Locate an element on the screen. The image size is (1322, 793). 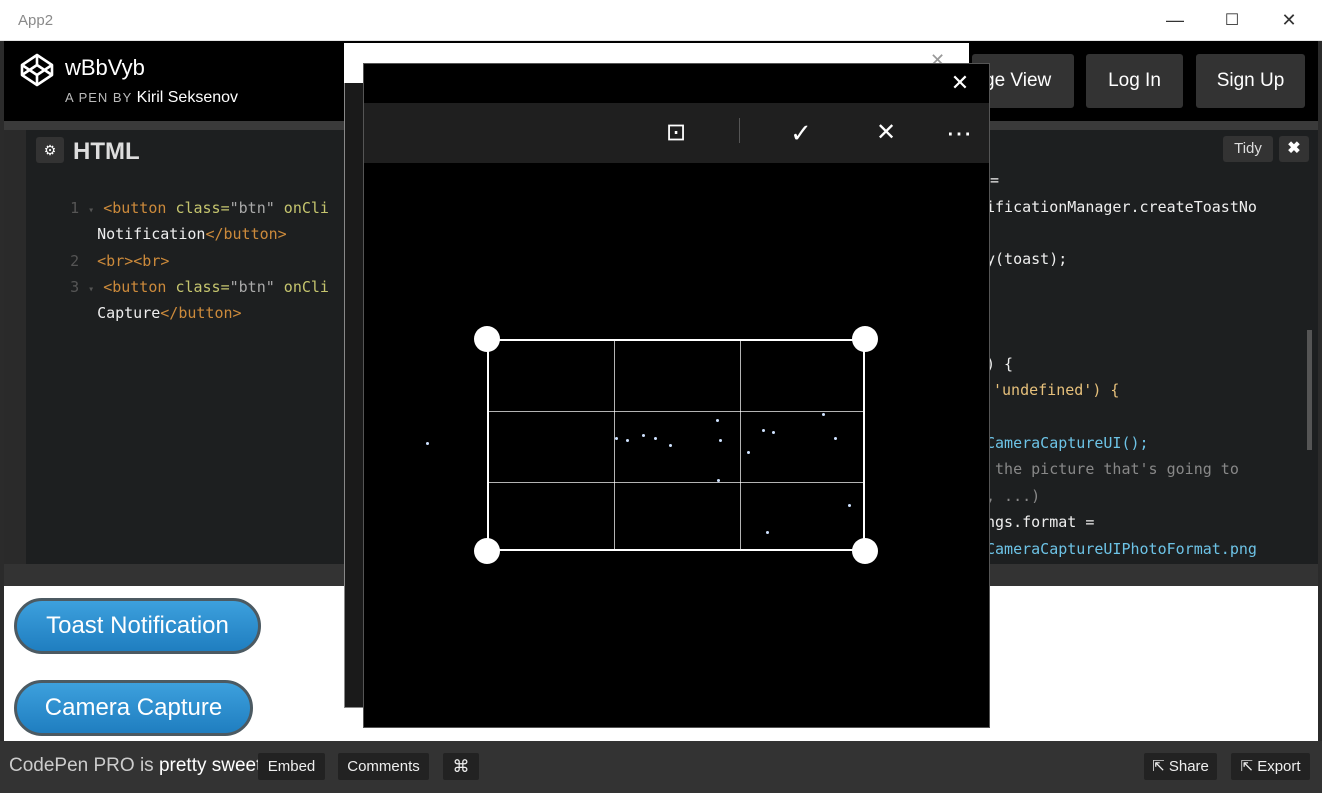
comments-button: Comments is located at coordinates (383, 766).